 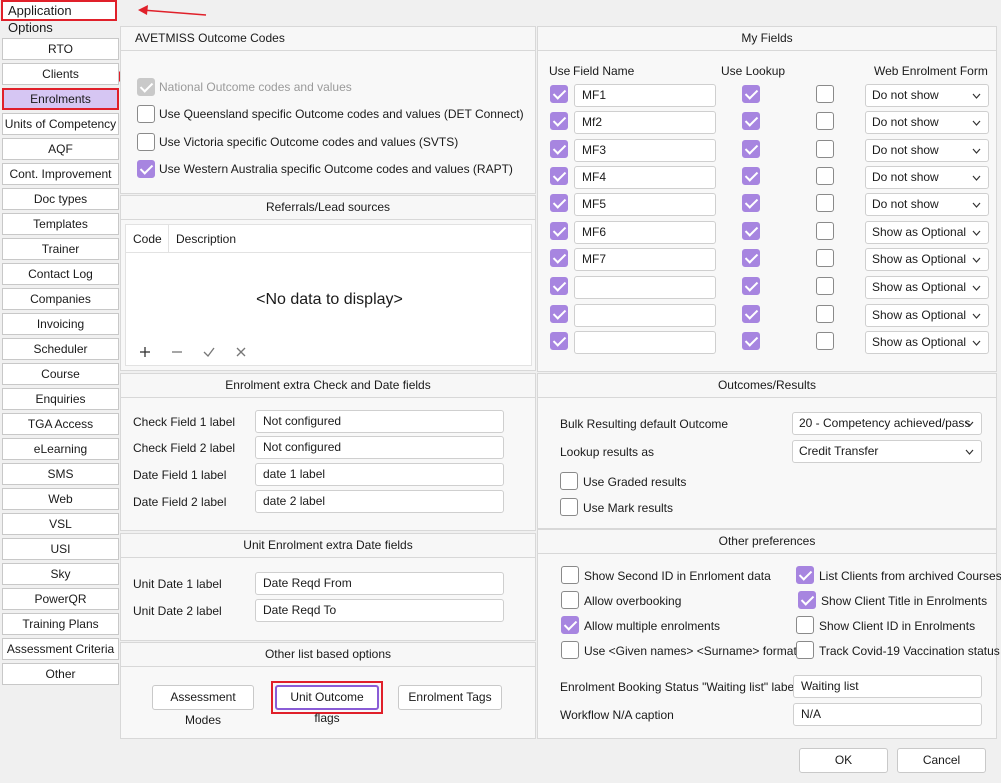 I want to click on show-second-id-checkbox, so click(x=570, y=575).